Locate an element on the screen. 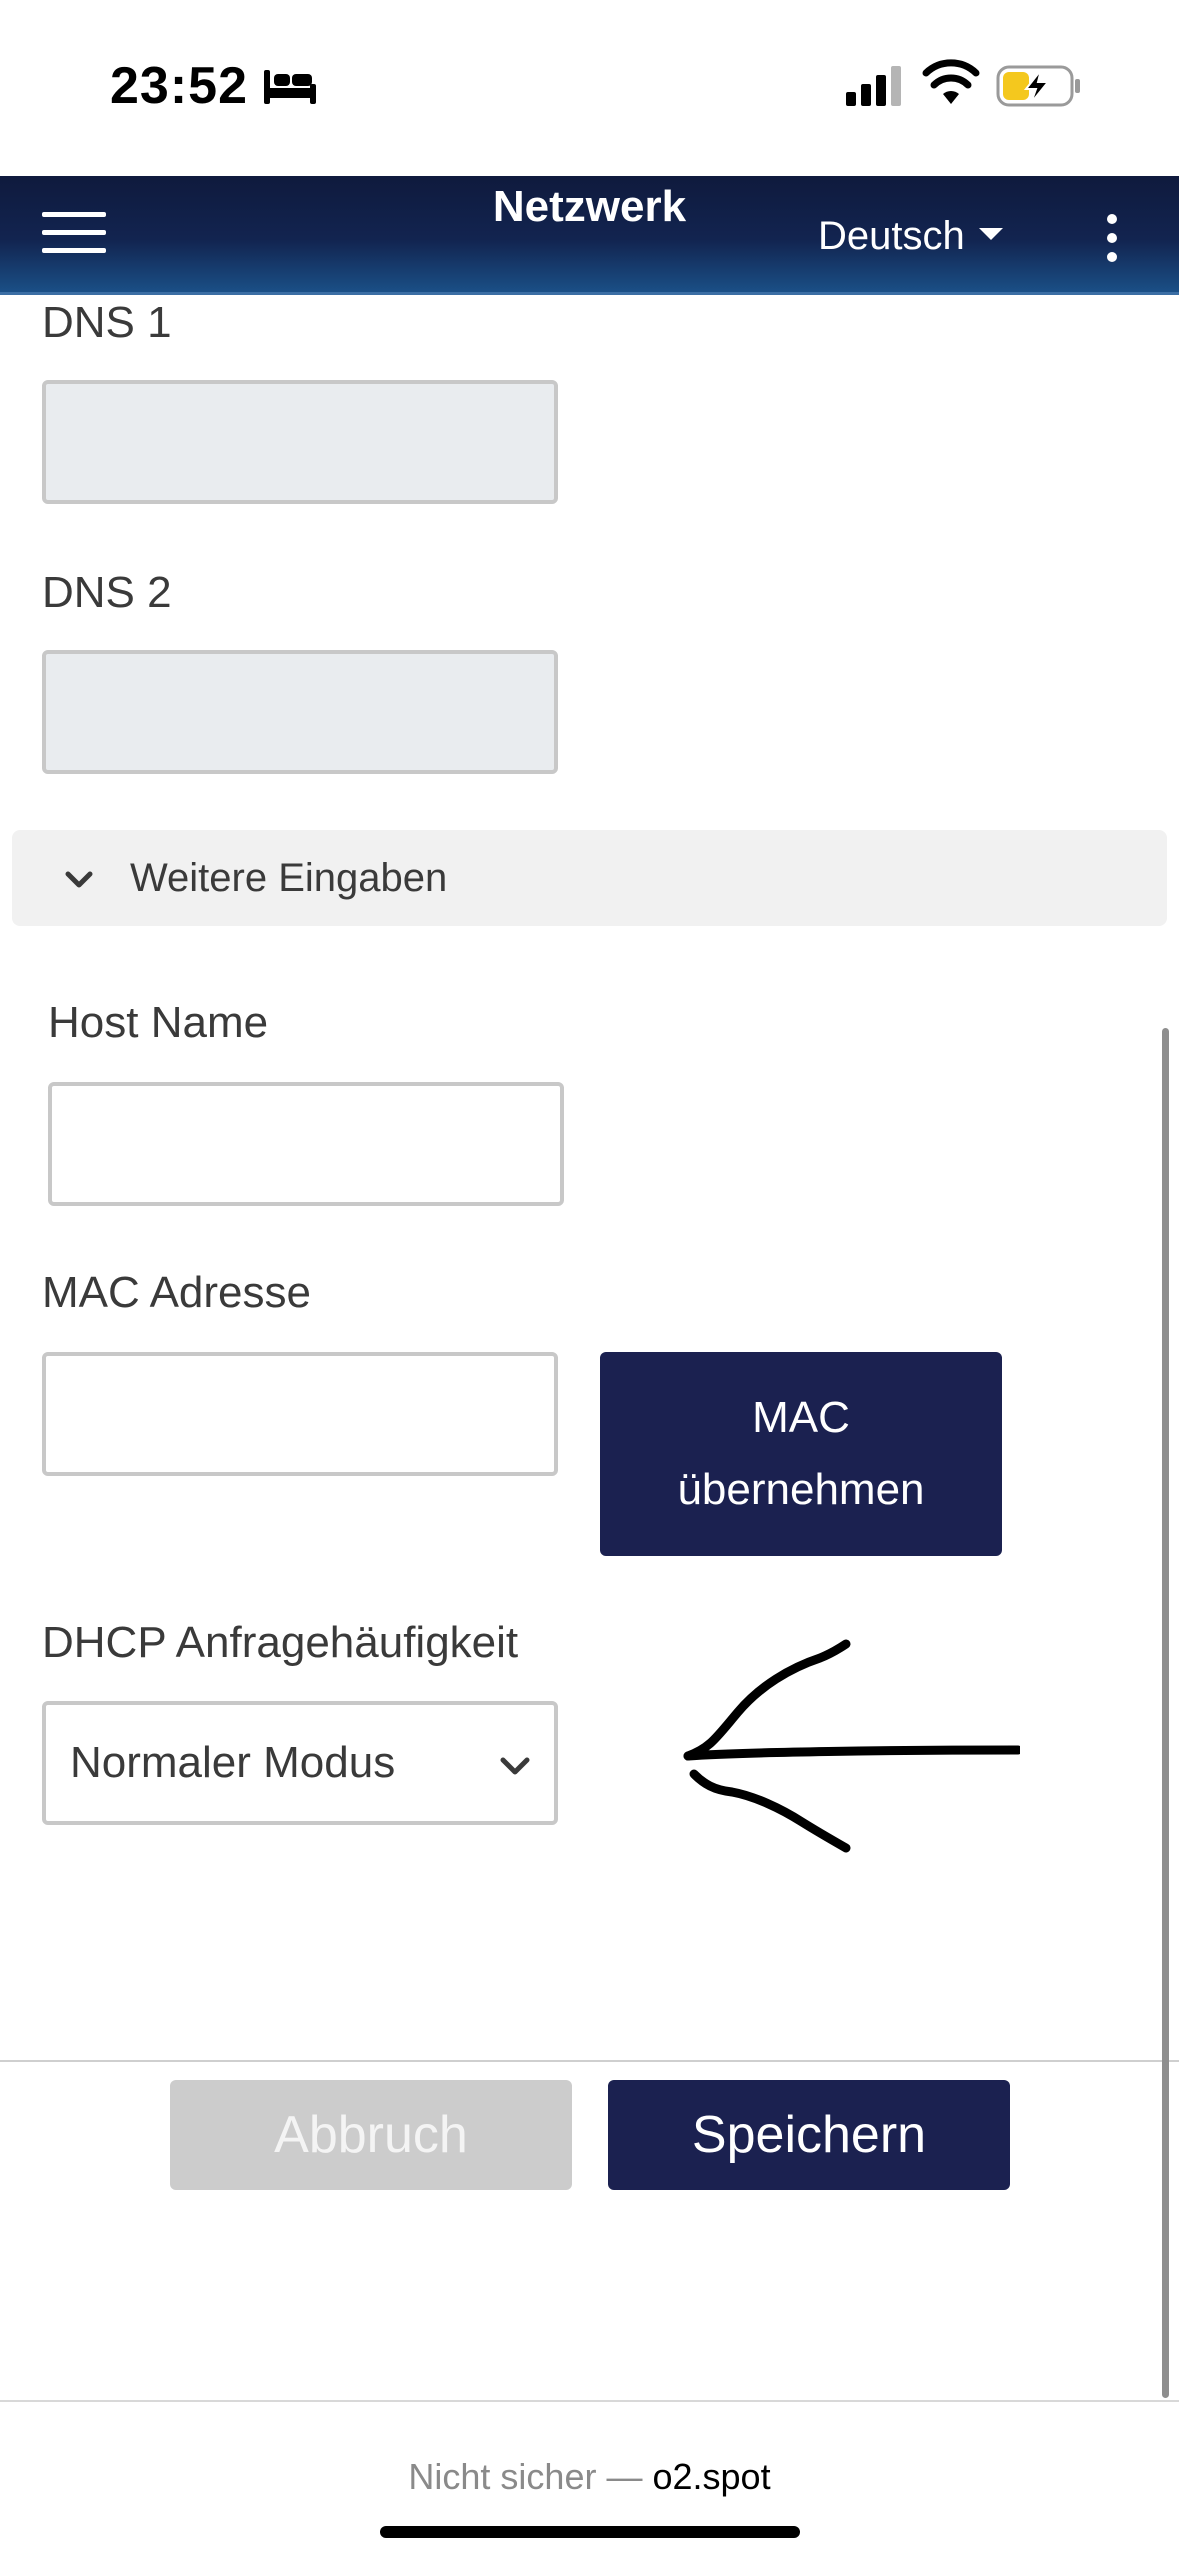 Image resolution: width=1179 pixels, height=2558 pixels. hand-drawn-arrow-annotation is located at coordinates (851, 1746).